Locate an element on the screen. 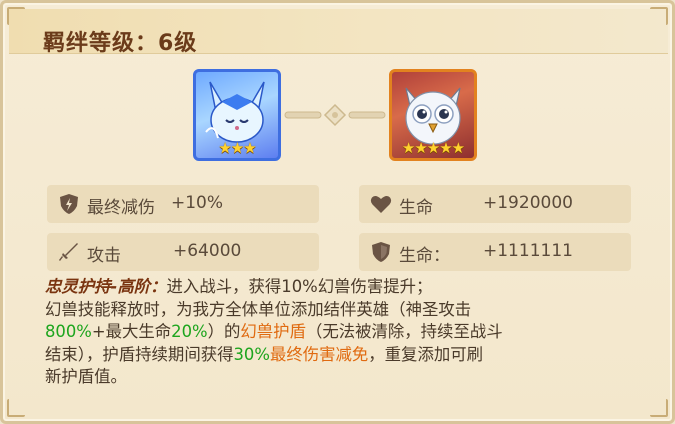  shield-lightning-icon is located at coordinates (69, 204).